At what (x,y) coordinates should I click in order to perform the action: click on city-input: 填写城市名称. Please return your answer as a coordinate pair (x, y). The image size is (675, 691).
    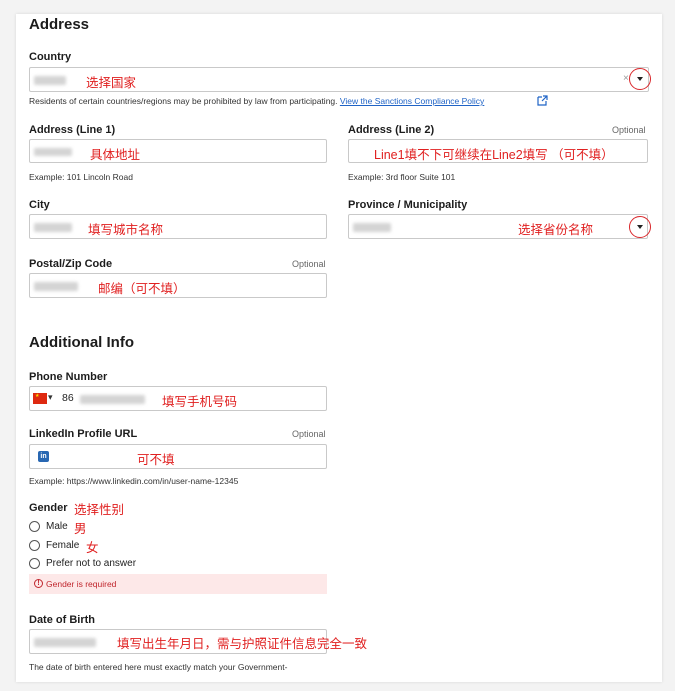
    Looking at the image, I should click on (178, 226).